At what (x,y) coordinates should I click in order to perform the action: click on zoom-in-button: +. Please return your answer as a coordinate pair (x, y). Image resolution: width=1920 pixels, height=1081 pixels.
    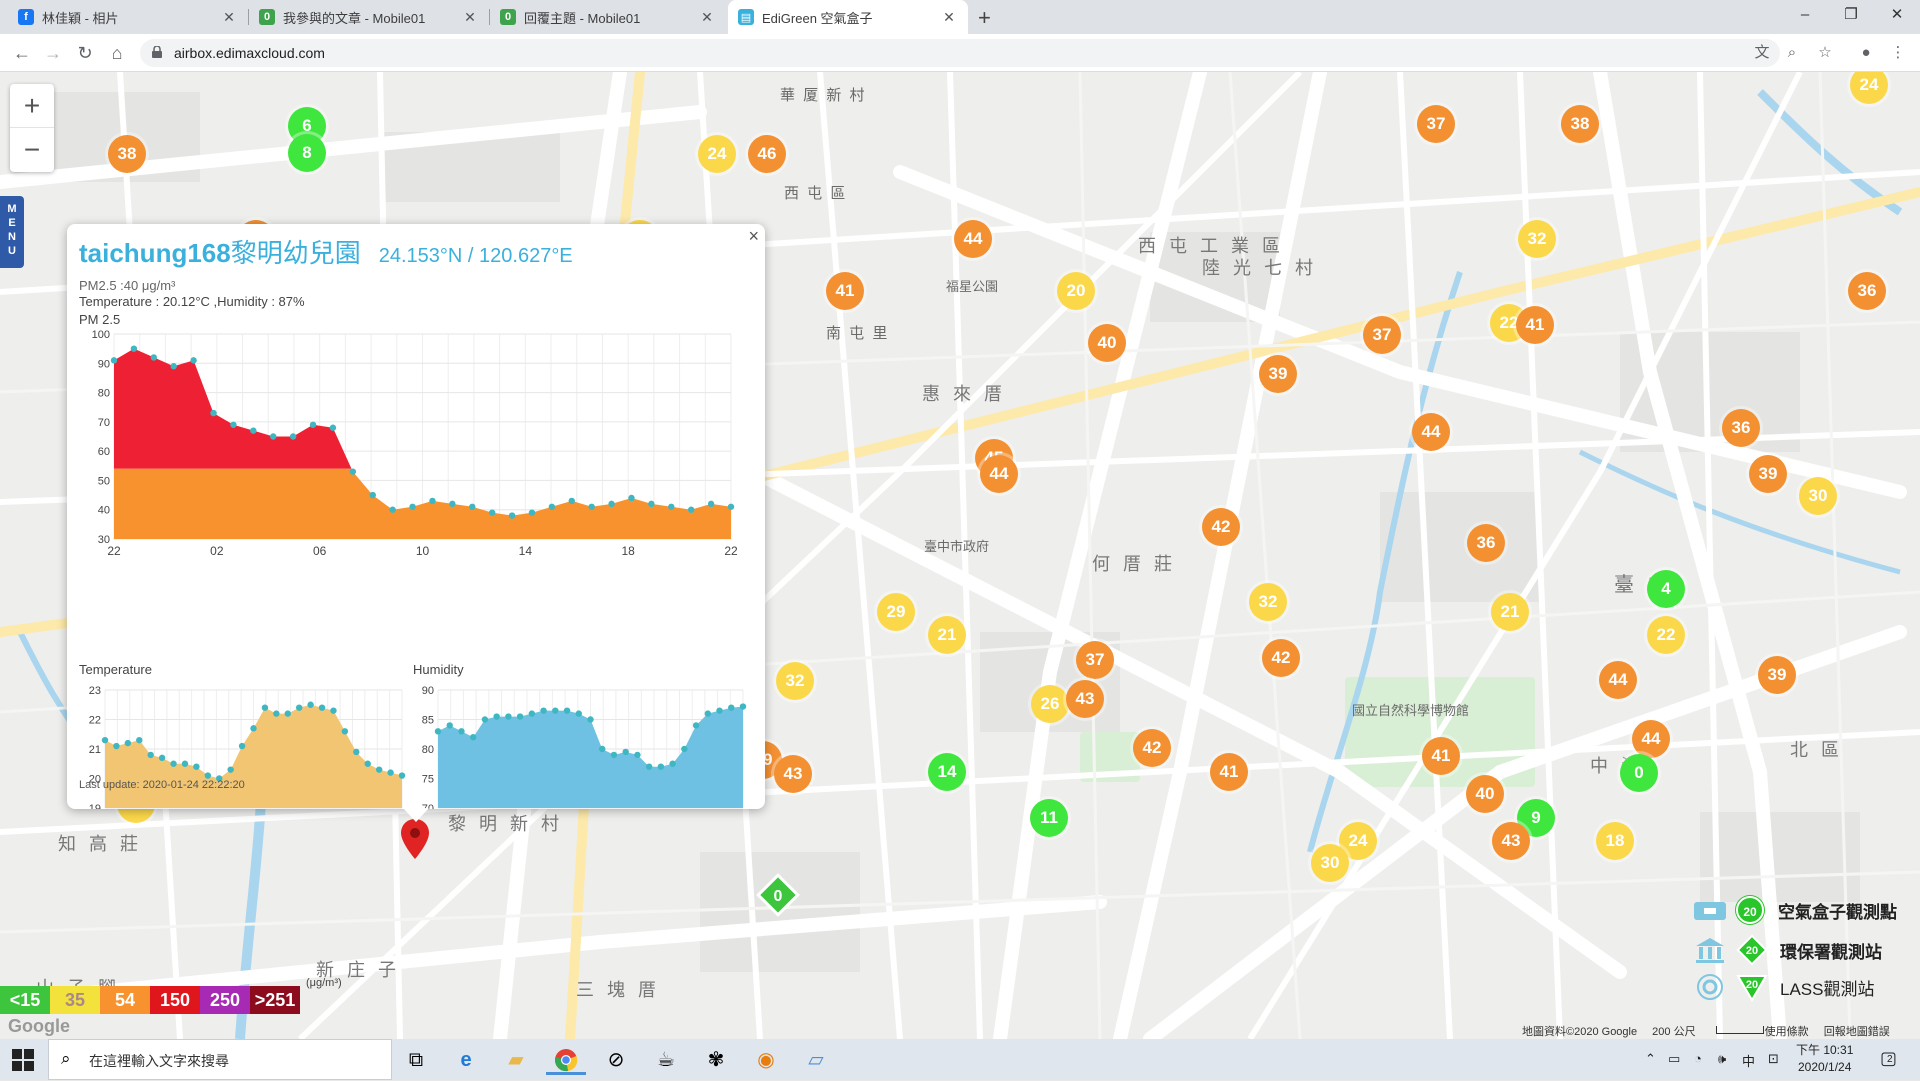
    Looking at the image, I should click on (32, 106).